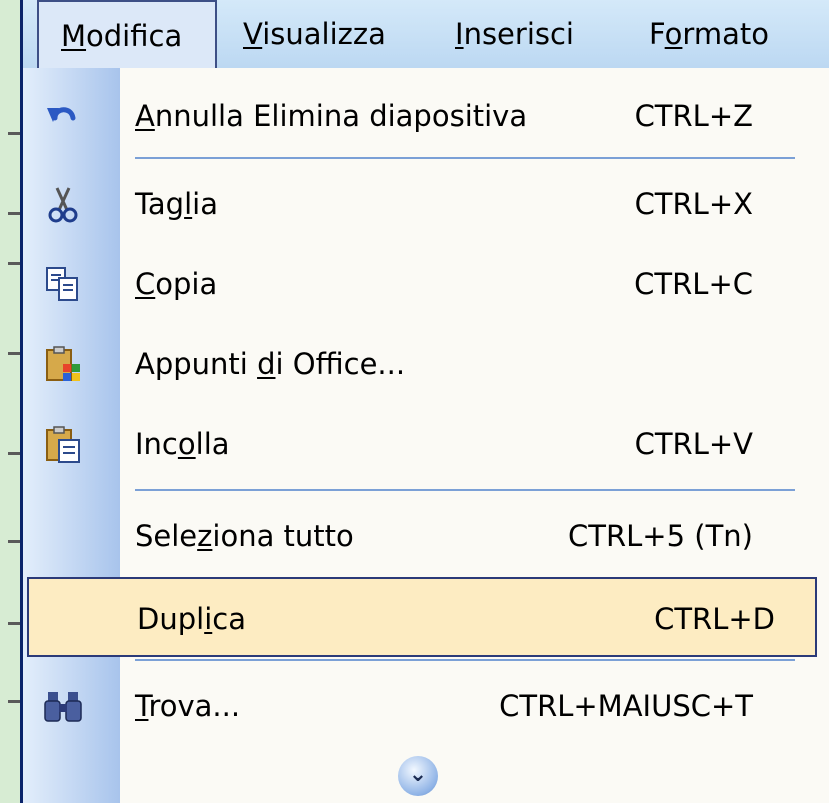 This screenshot has height=803, width=829. What do you see at coordinates (518, 34) in the screenshot?
I see `menu-title-text: nserisci` at bounding box center [518, 34].